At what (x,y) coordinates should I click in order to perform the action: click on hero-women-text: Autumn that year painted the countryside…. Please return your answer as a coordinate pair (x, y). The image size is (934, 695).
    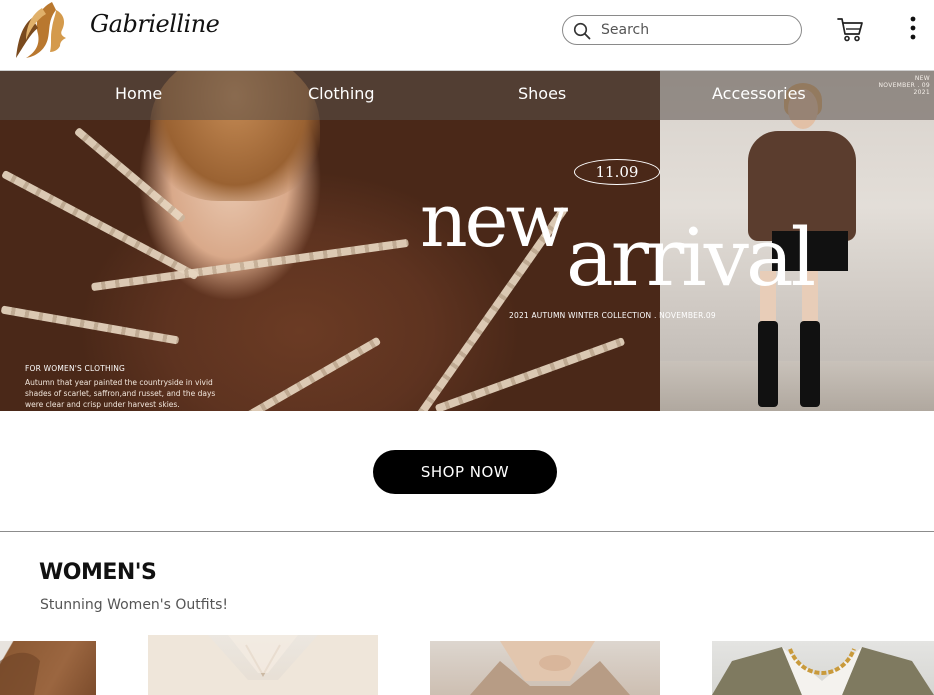
    Looking at the image, I should click on (120, 393).